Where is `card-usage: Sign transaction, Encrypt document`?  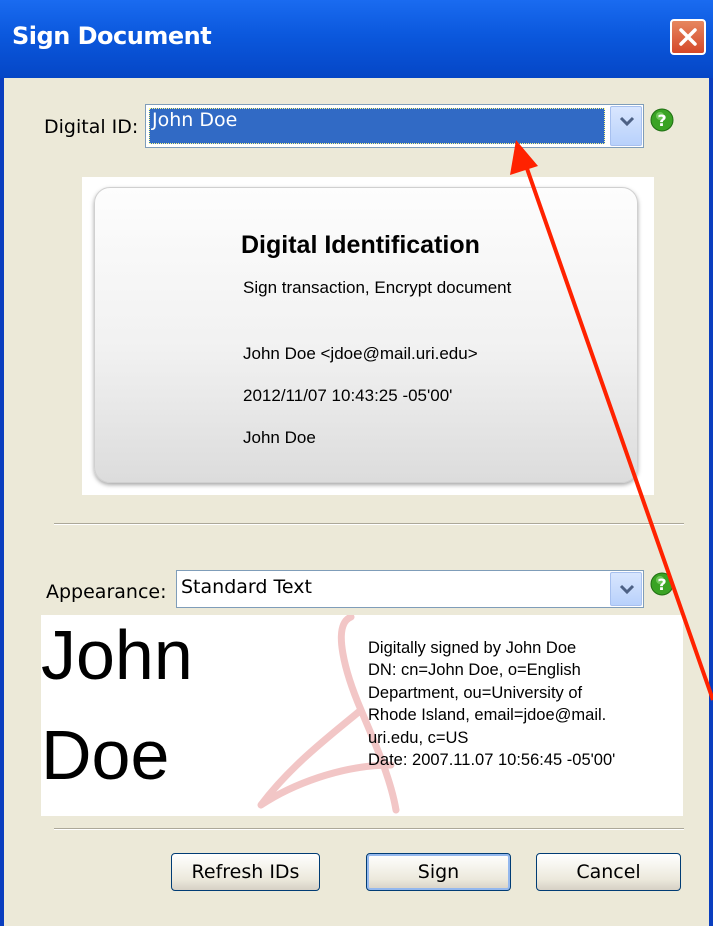
card-usage: Sign transaction, Encrypt document is located at coordinates (377, 287).